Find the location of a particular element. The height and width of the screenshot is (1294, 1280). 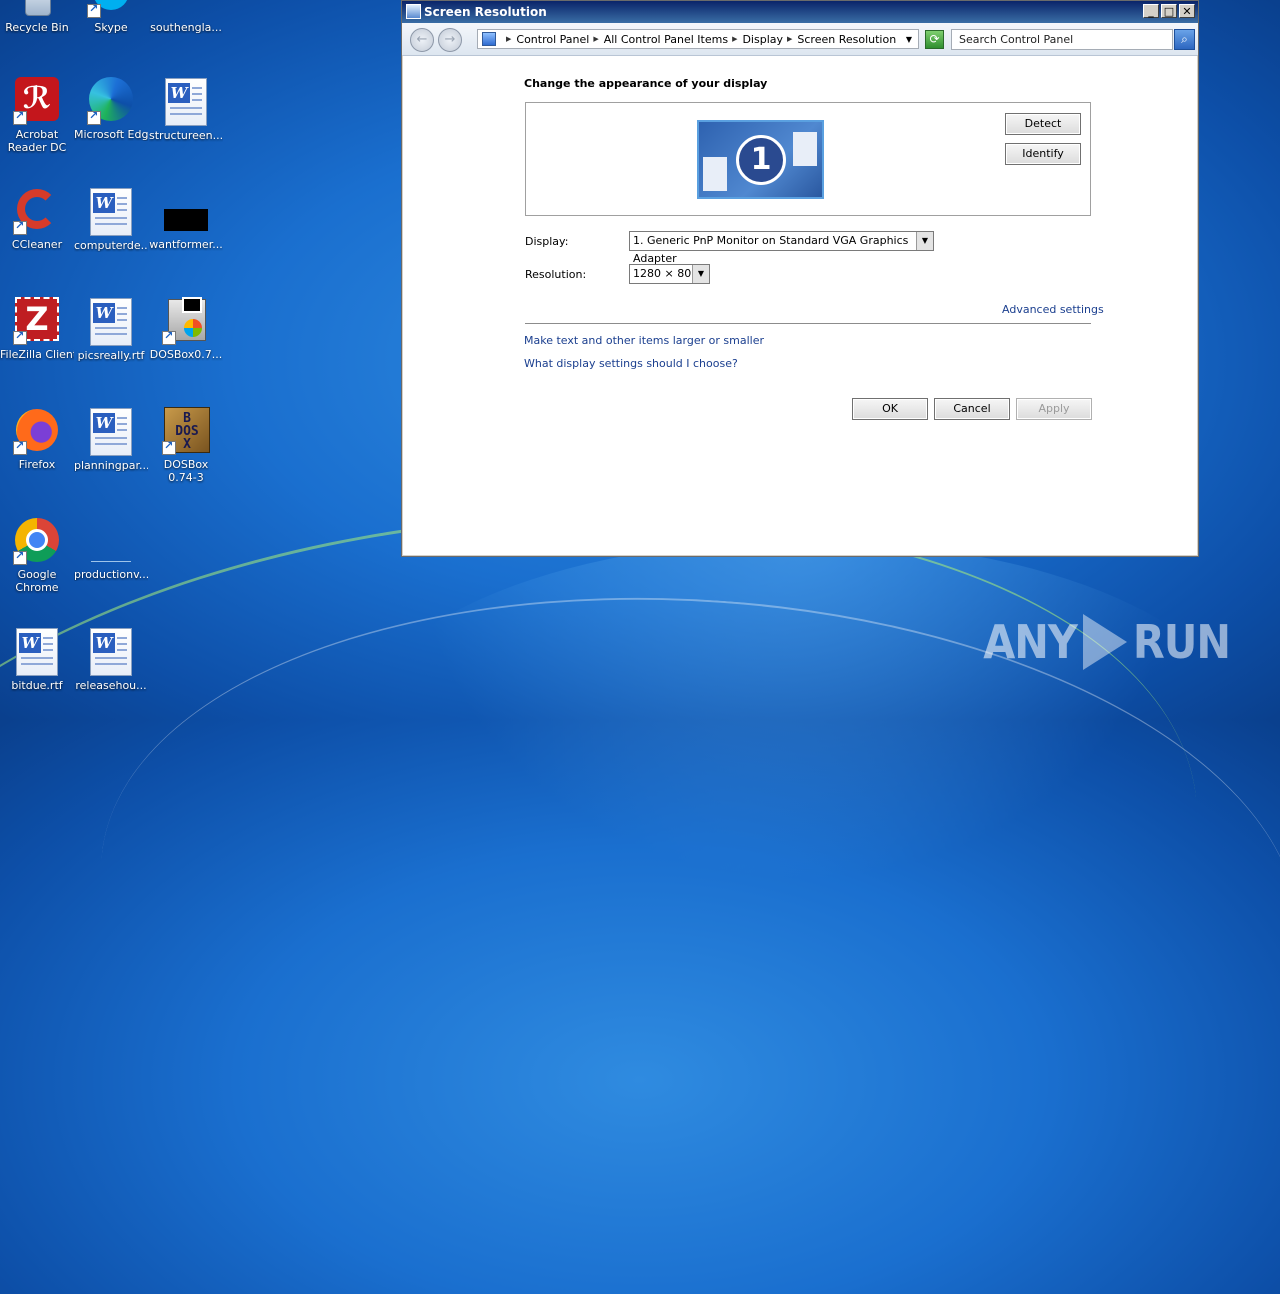

resolution-select: 1280 × 800 ▼ is located at coordinates (669, 274).